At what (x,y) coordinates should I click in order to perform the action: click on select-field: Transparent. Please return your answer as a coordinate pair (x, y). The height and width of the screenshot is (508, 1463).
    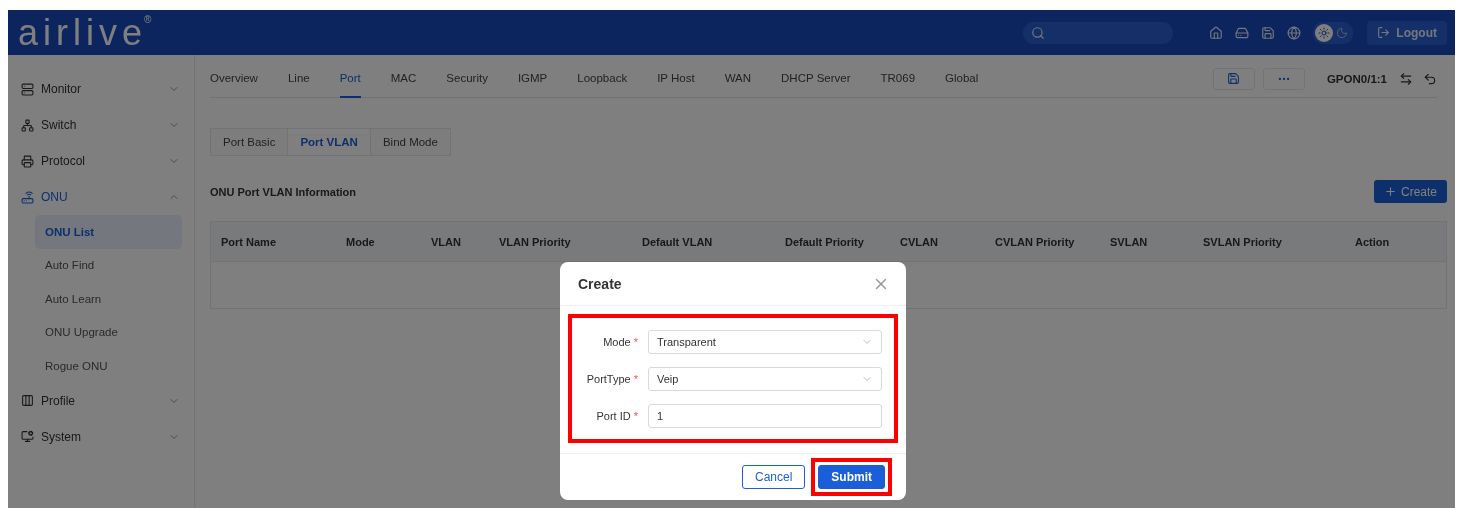
    Looking at the image, I should click on (765, 341).